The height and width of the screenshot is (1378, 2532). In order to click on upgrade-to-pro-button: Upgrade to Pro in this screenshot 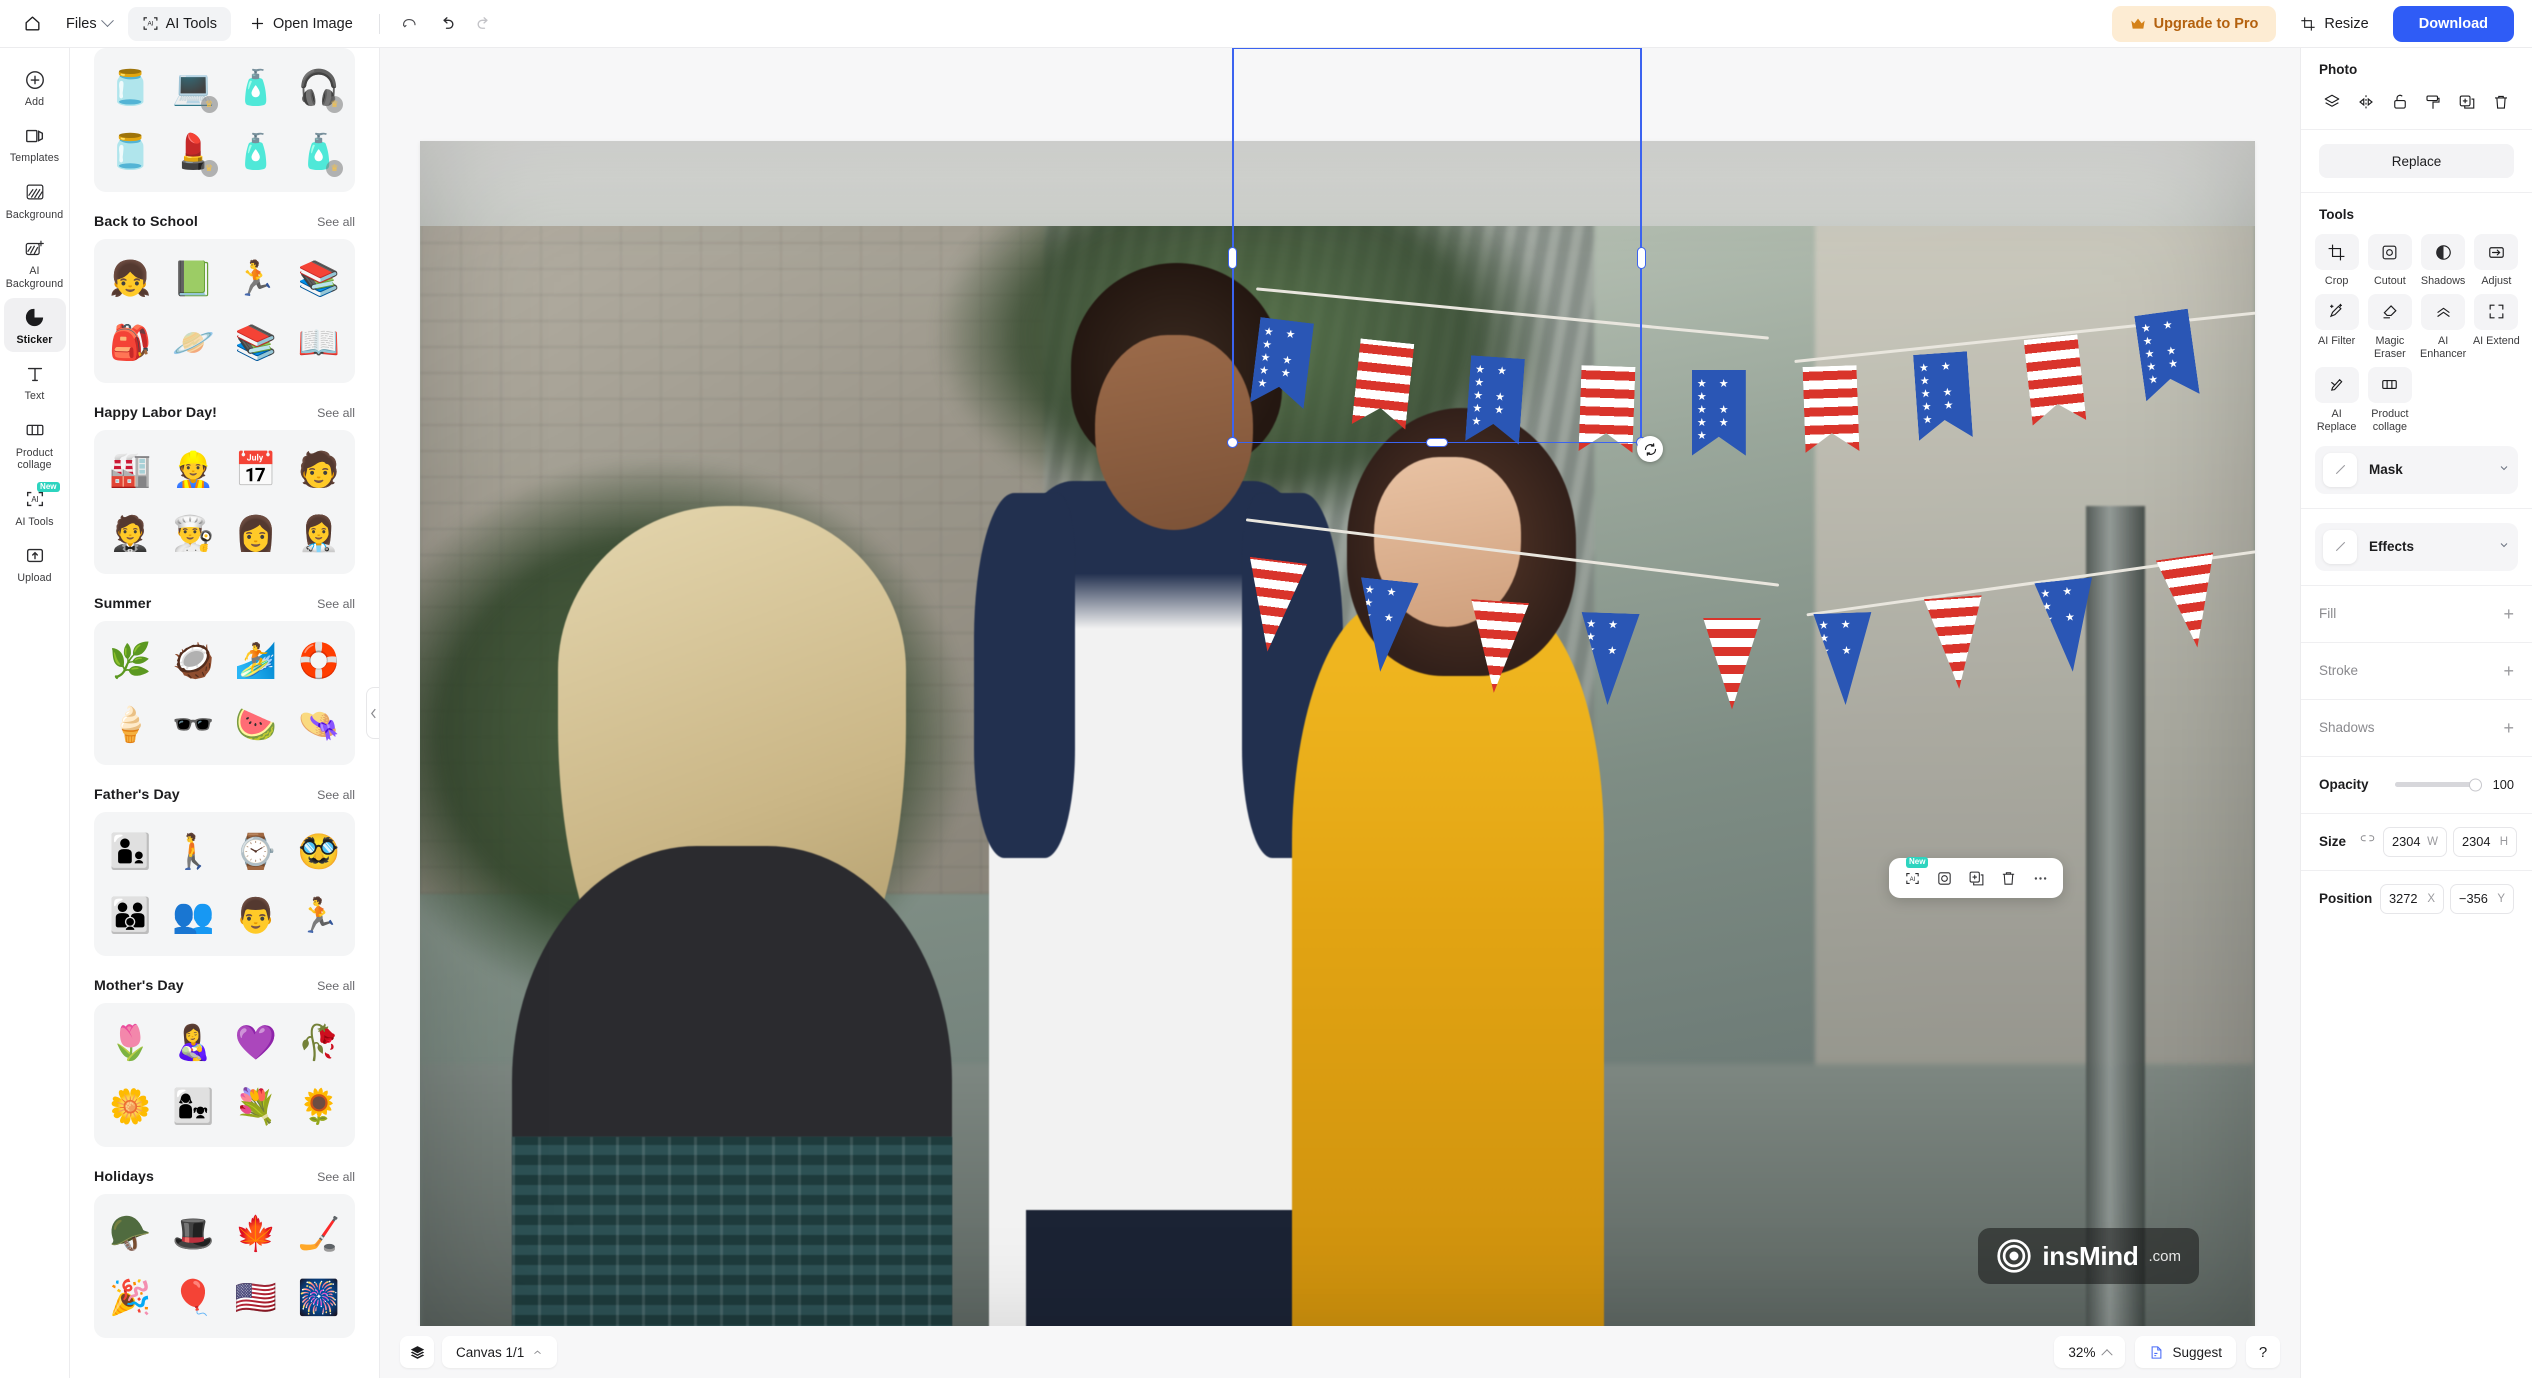, I will do `click(2194, 23)`.